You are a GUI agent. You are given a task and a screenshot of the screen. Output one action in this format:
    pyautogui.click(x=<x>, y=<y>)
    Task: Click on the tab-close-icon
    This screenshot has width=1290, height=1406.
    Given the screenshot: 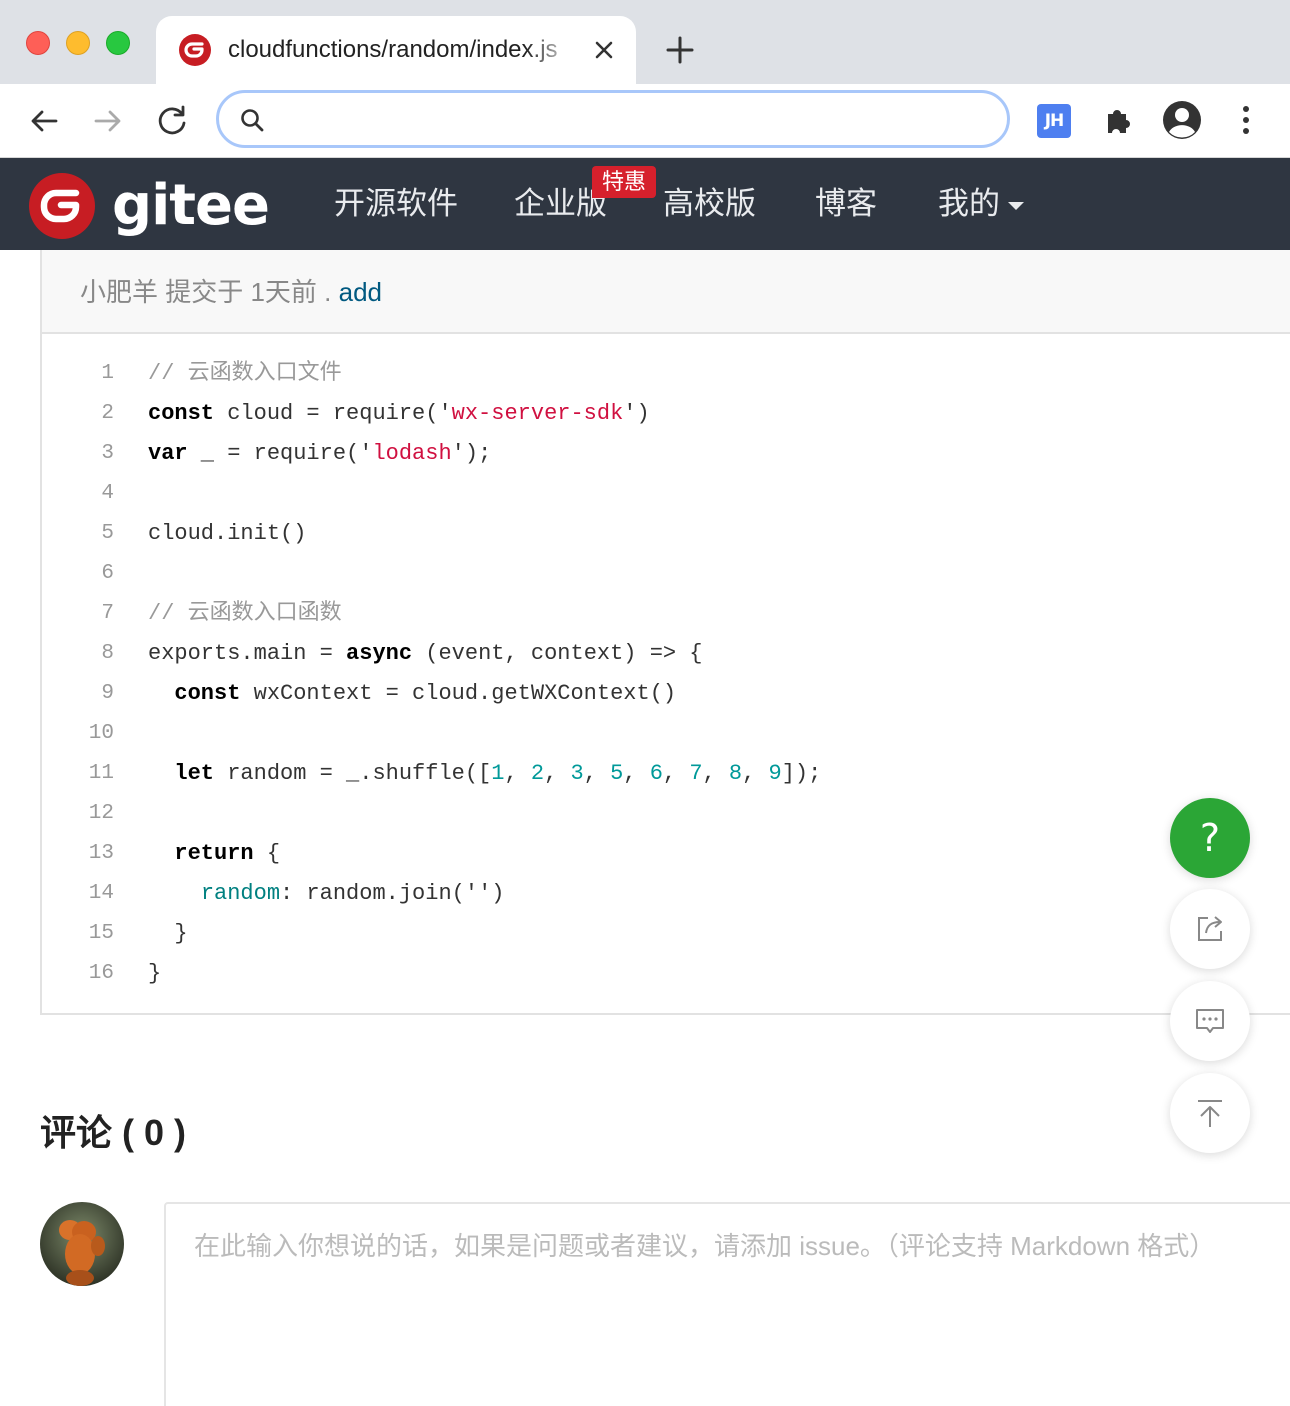 What is the action you would take?
    pyautogui.click(x=604, y=50)
    